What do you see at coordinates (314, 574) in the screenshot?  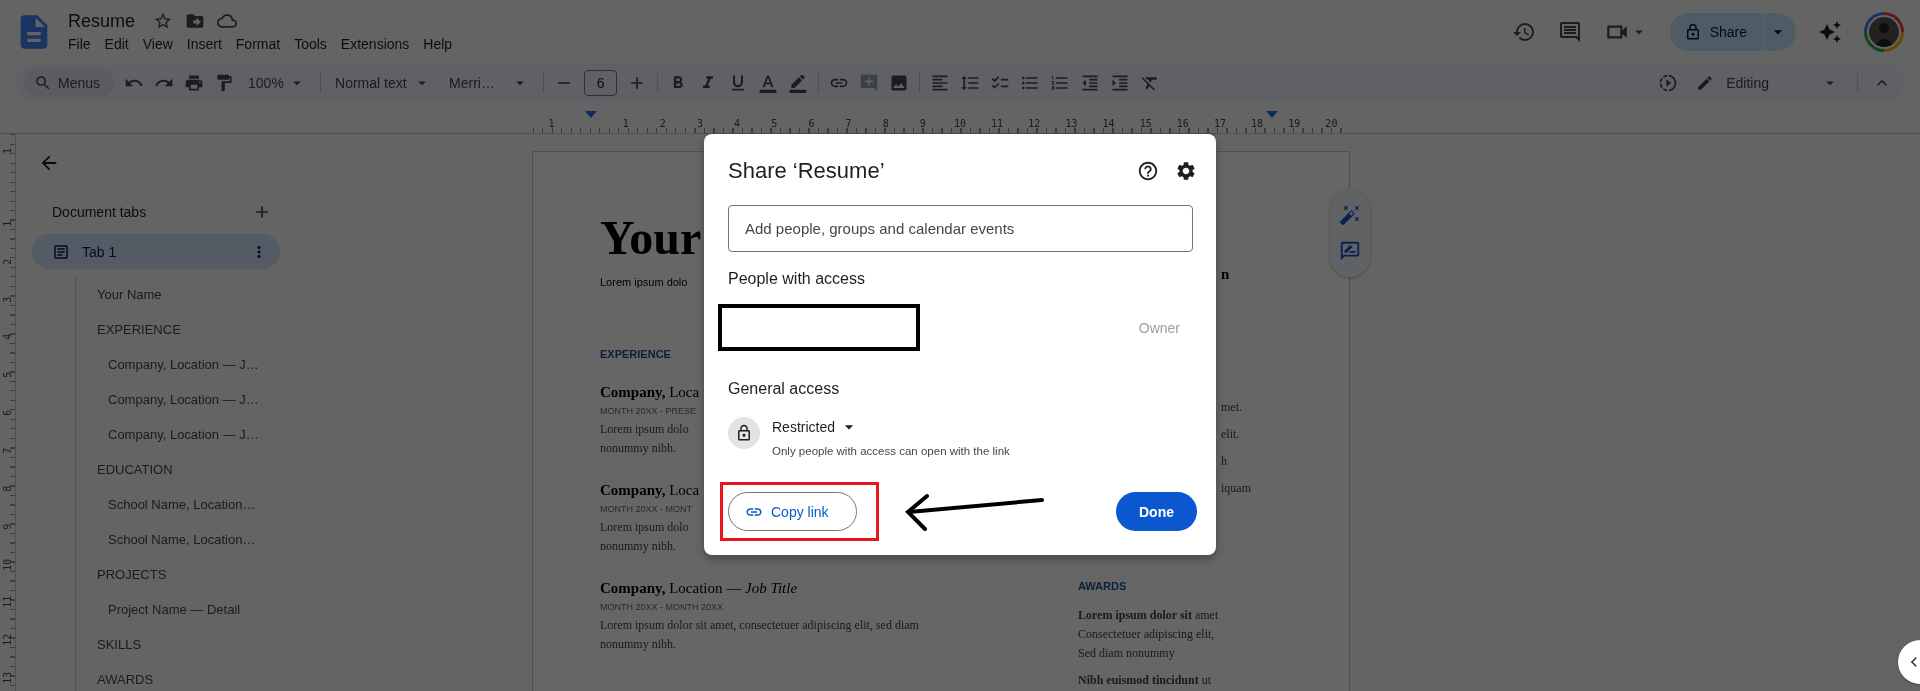 I see `outline-item: PROJECTS` at bounding box center [314, 574].